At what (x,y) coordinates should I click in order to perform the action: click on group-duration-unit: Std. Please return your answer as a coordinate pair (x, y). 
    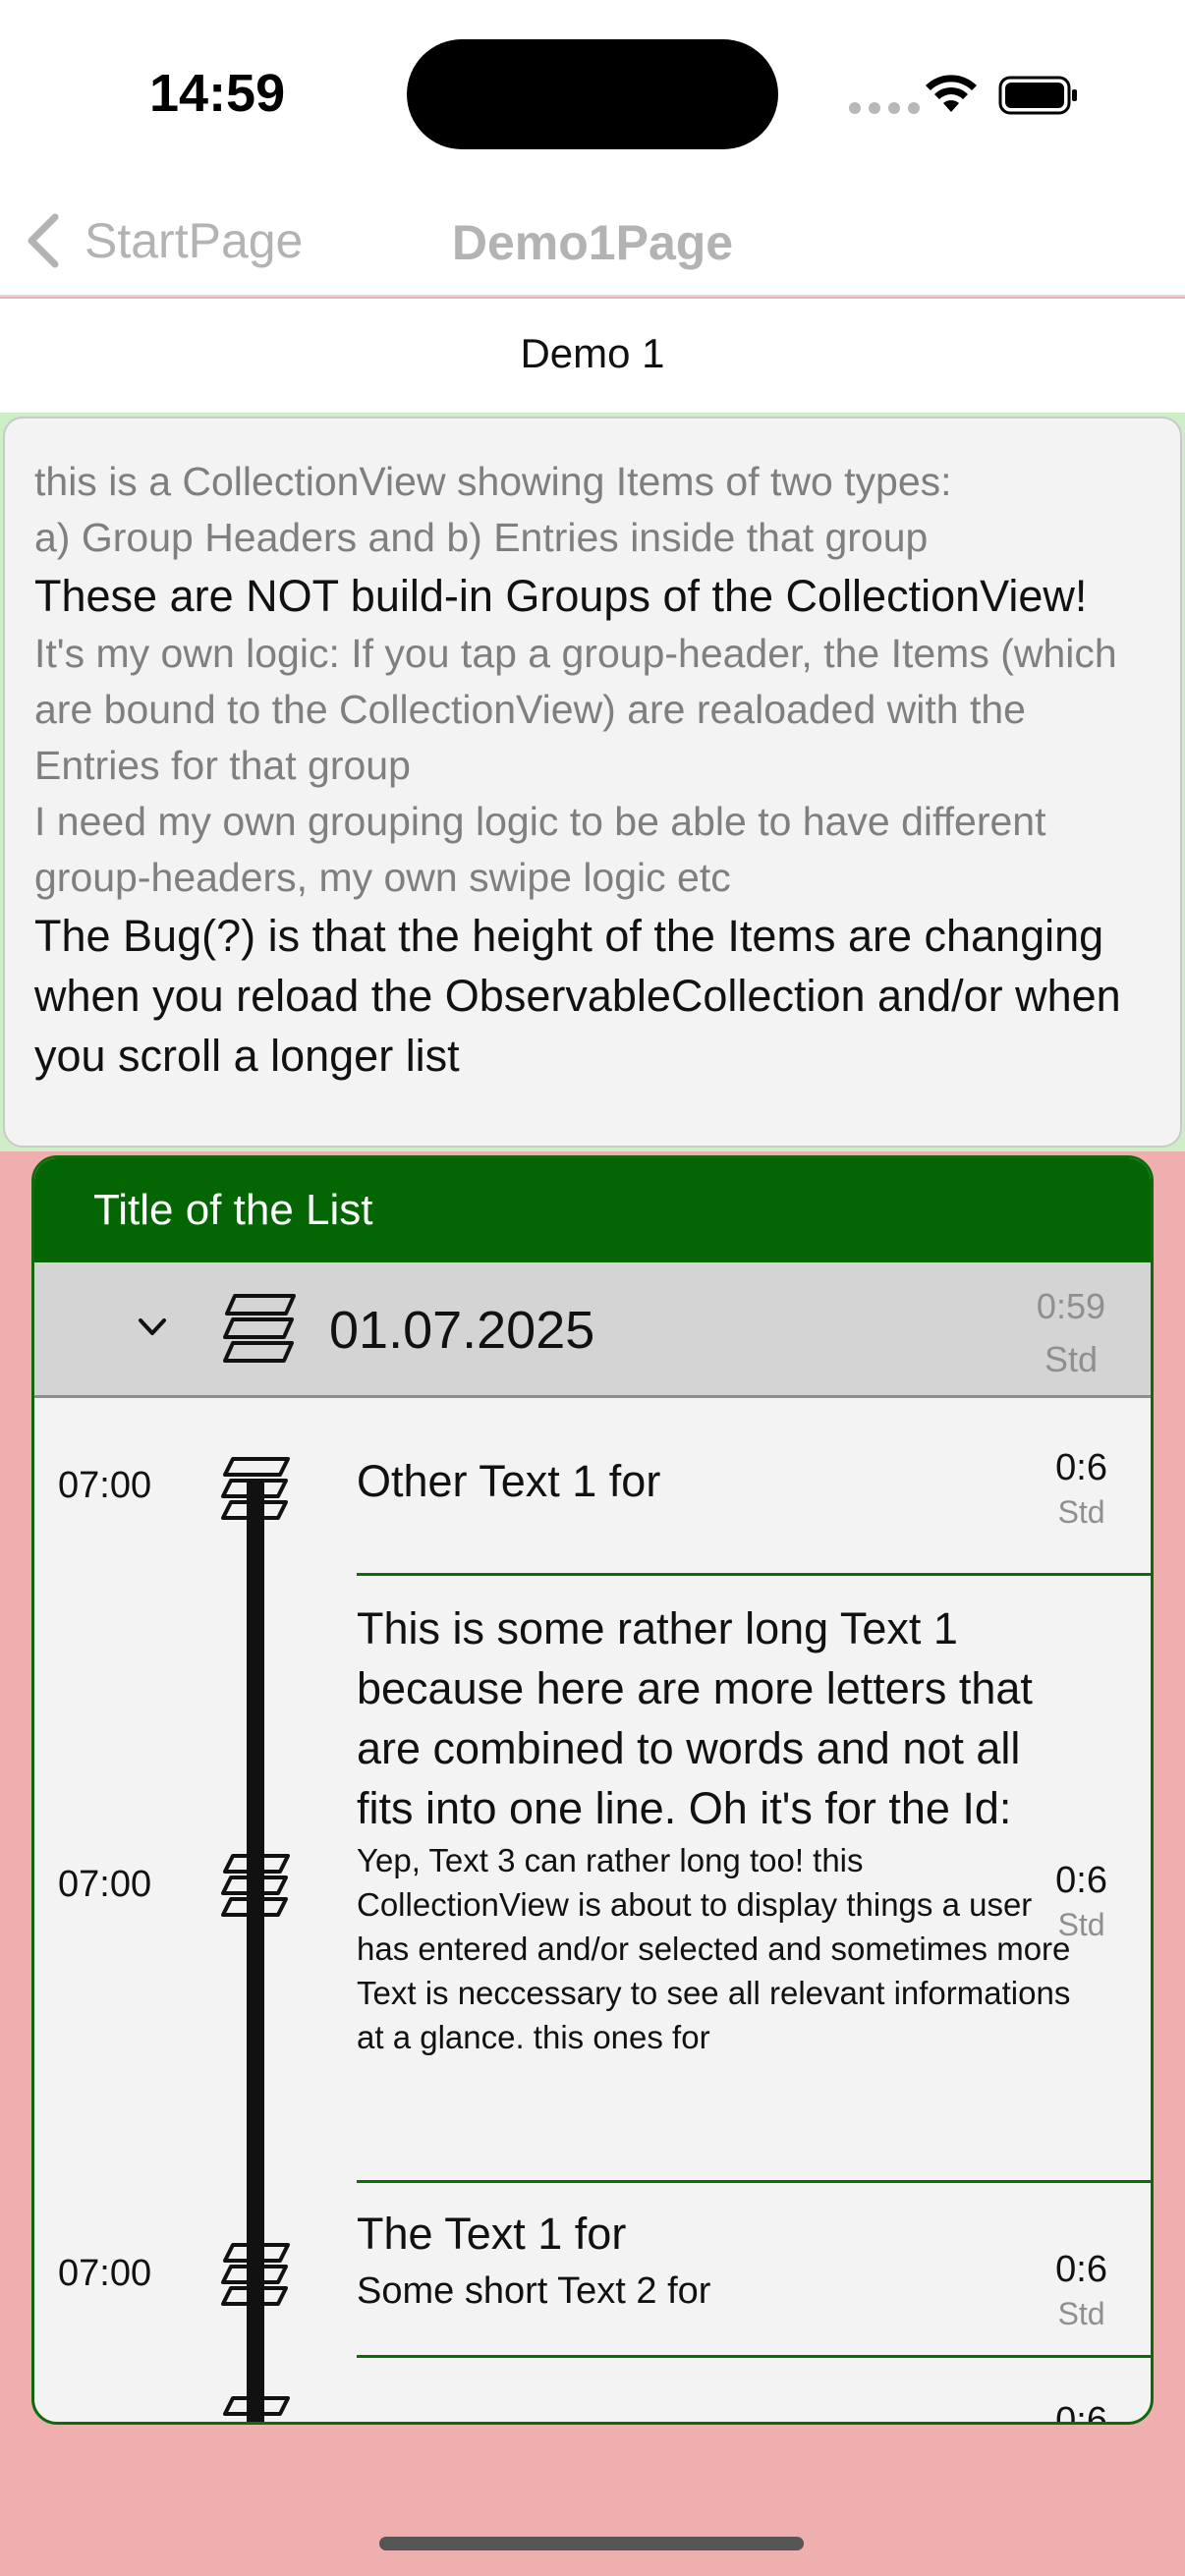
    Looking at the image, I should click on (1071, 1359).